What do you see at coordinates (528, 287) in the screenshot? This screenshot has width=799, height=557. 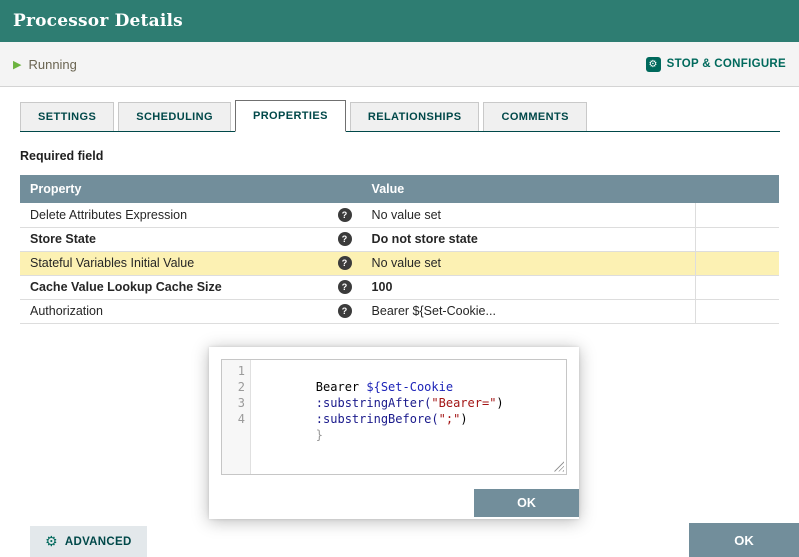 I see `property-value-cell: 100` at bounding box center [528, 287].